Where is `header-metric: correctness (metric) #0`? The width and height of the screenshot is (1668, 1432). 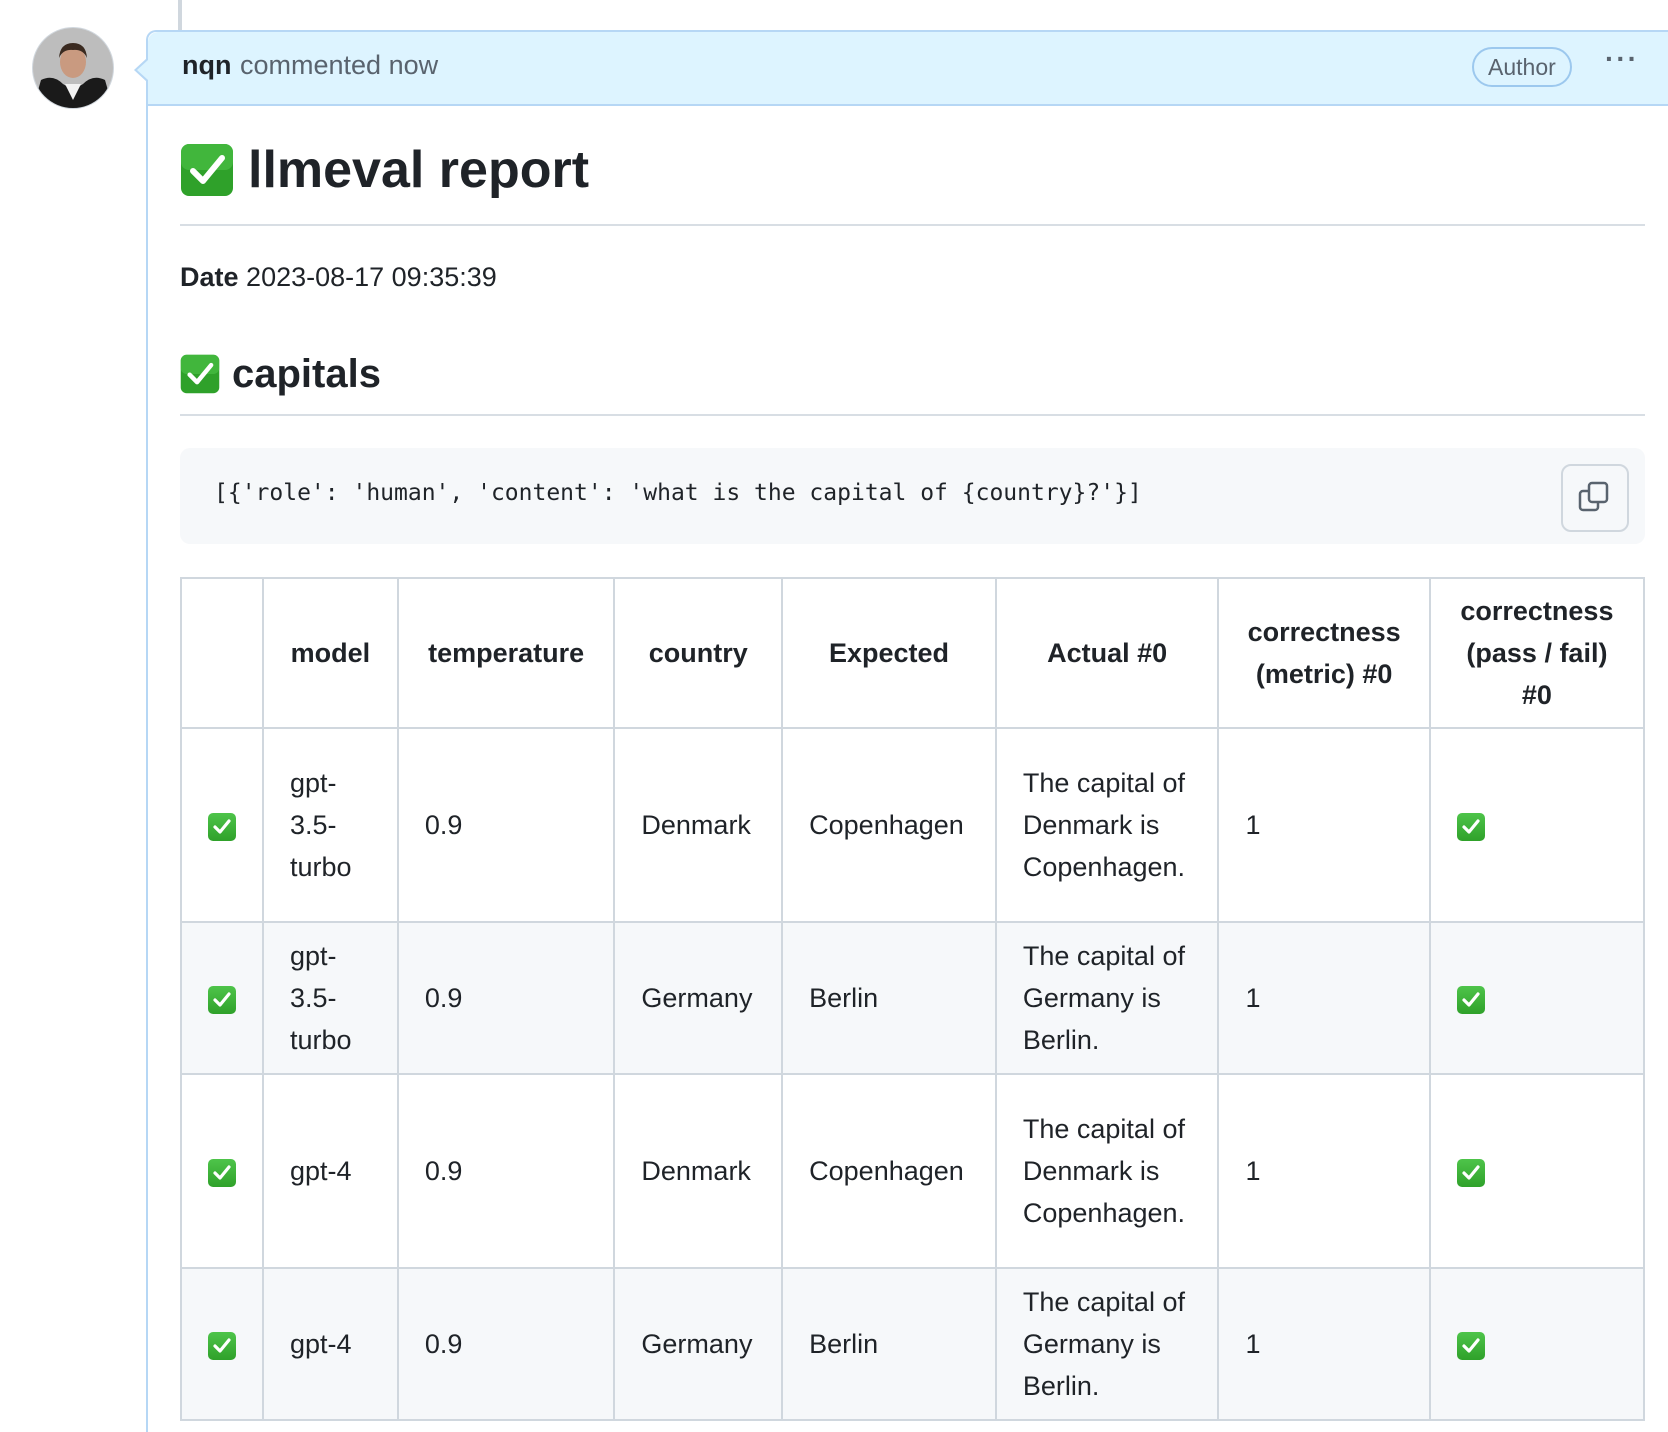
header-metric: correctness (metric) #0 is located at coordinates (1324, 653).